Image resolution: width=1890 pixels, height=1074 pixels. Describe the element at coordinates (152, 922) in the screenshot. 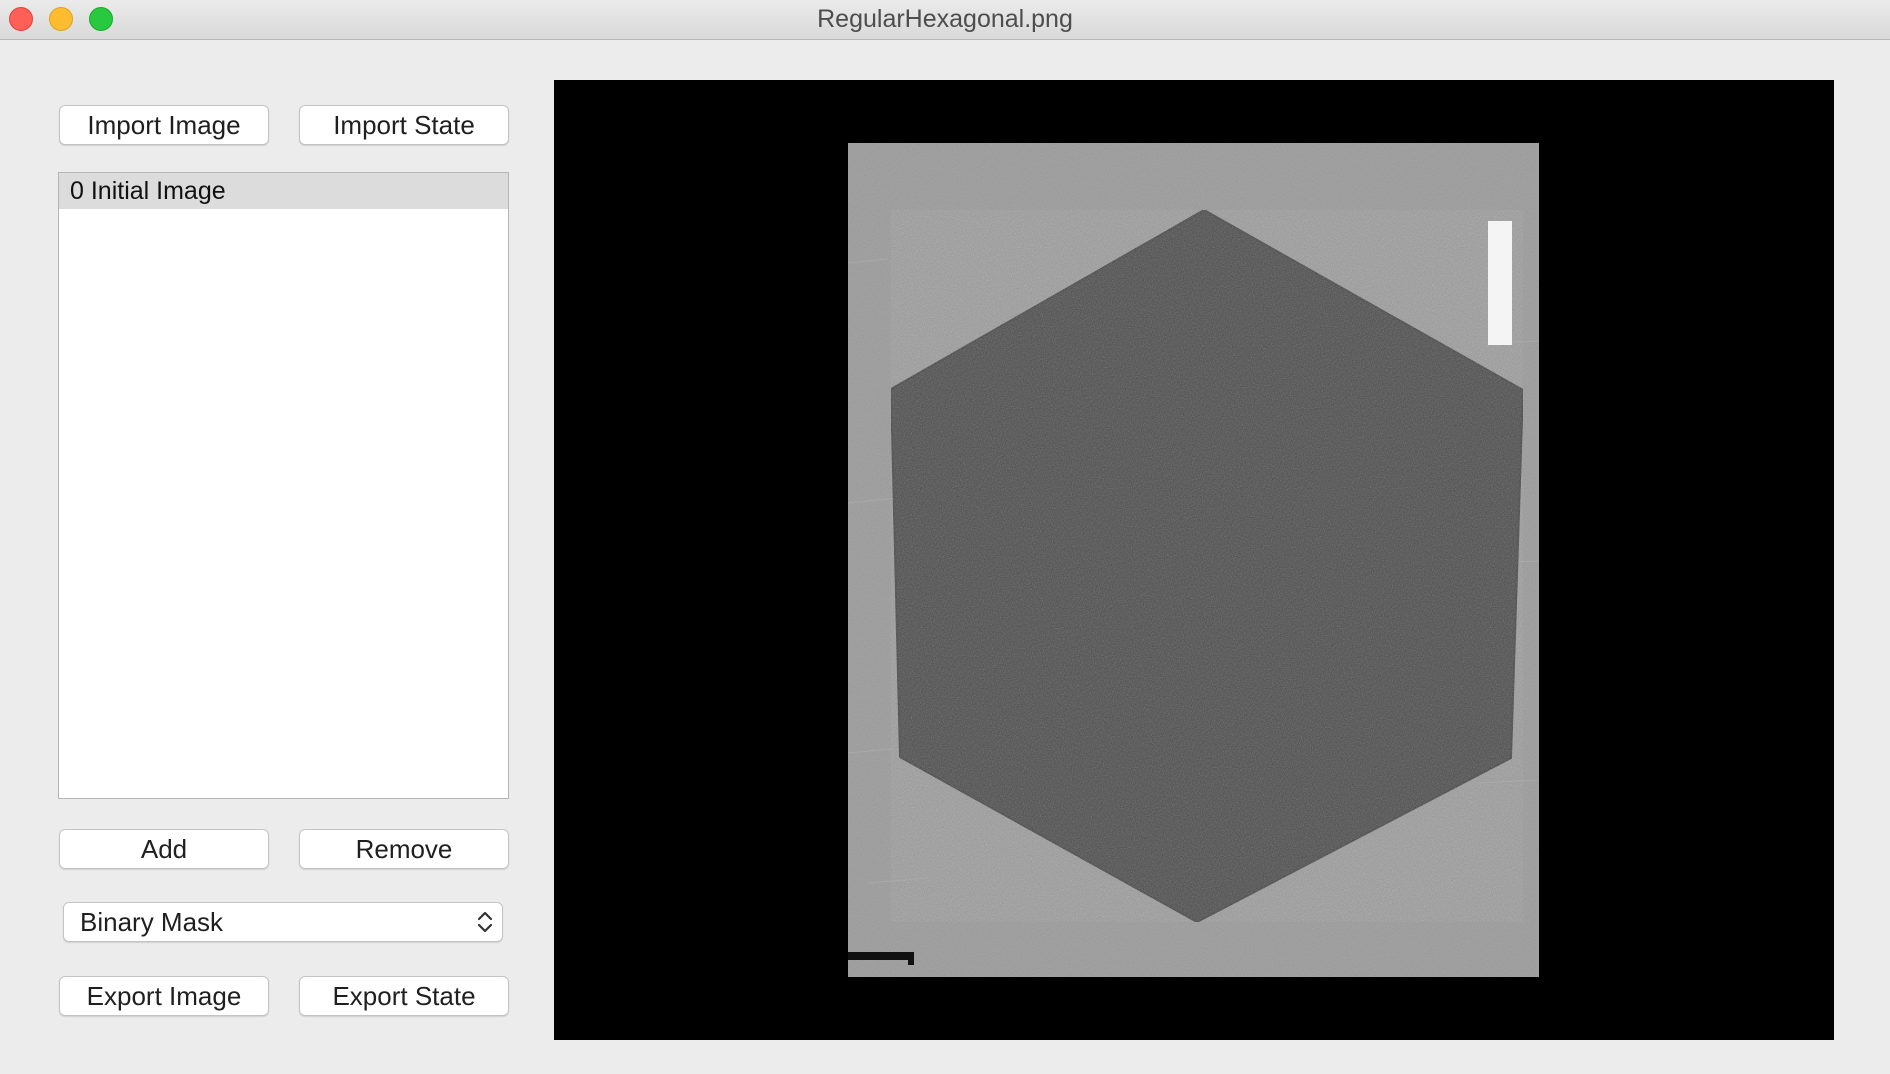

I see `operation-select-value: Binary Mask` at that location.